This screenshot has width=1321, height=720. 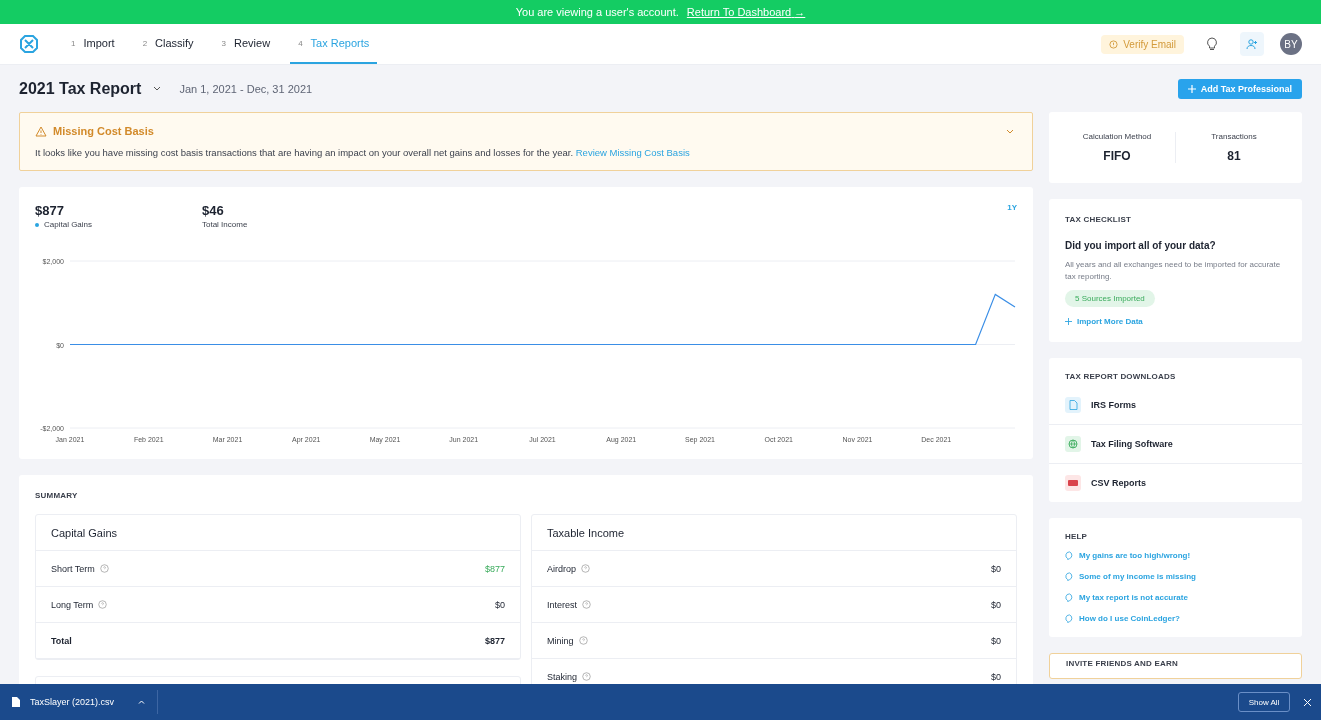 I want to click on chevron-down-icon, so click(x=157, y=88).